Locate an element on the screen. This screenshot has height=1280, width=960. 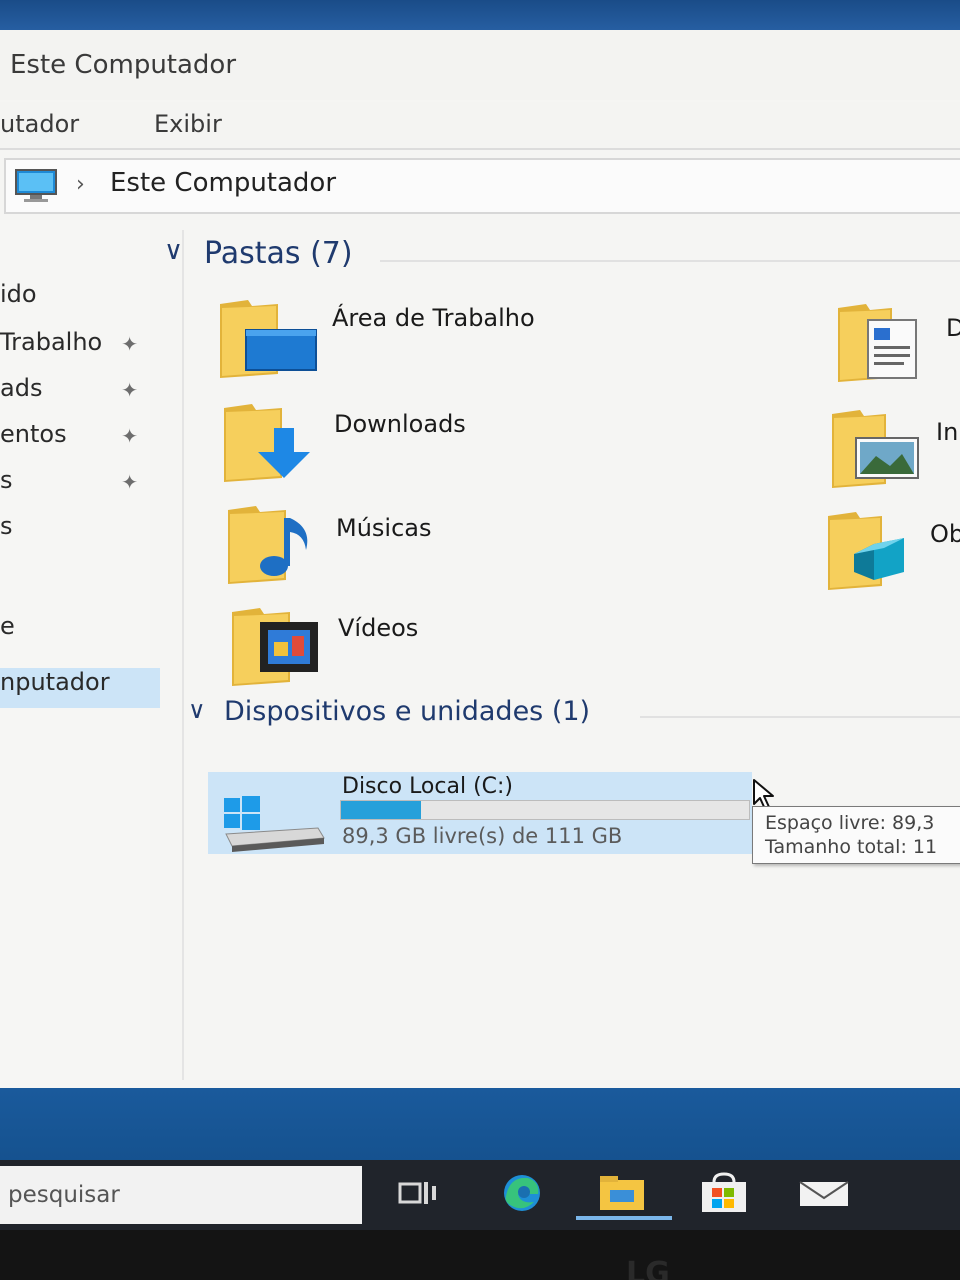
active-app-indicator is located at coordinates (624, 1218).